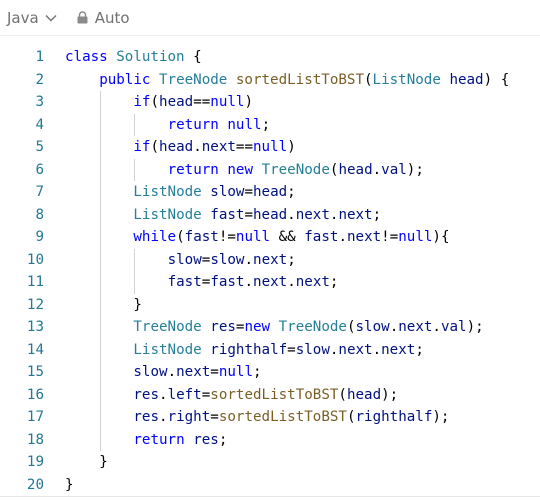 This screenshot has height=501, width=540. I want to click on code-token: );, so click(415, 169).